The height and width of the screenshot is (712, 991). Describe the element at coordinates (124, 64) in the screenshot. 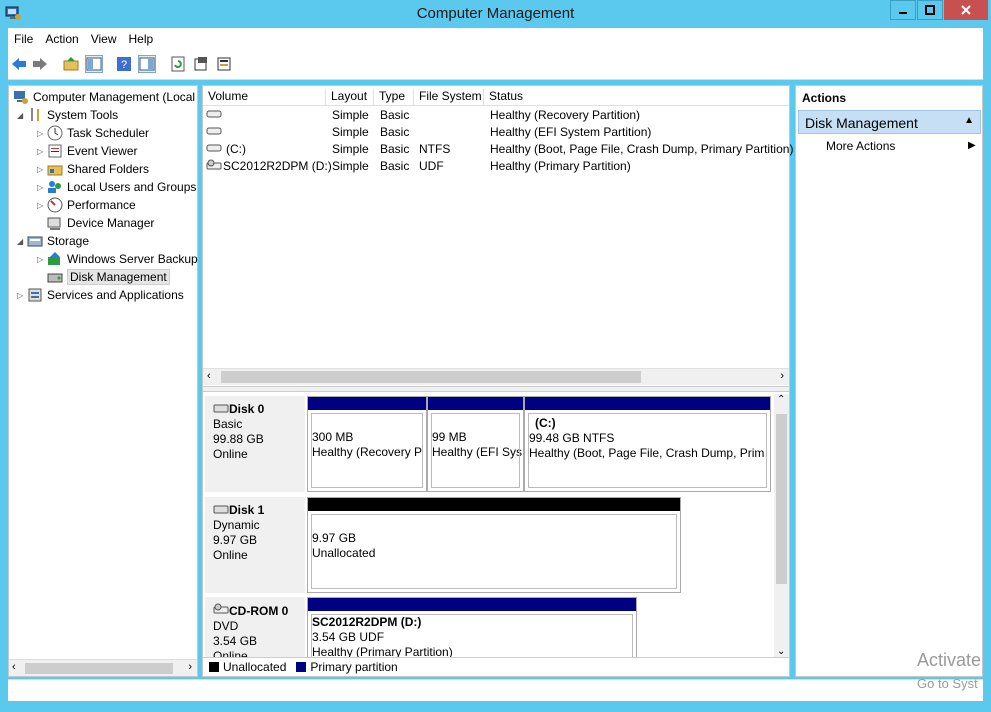

I see `help-icon: ?` at that location.